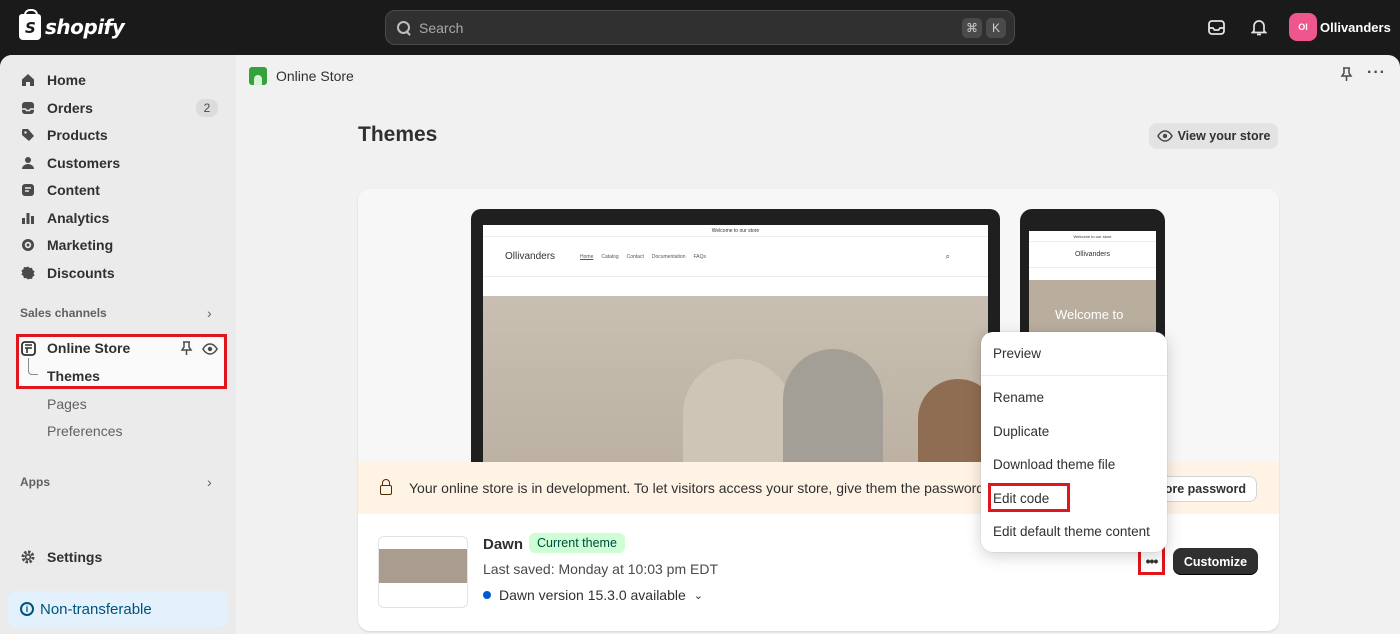  I want to click on menu-item-preview: Preview, so click(1017, 353).